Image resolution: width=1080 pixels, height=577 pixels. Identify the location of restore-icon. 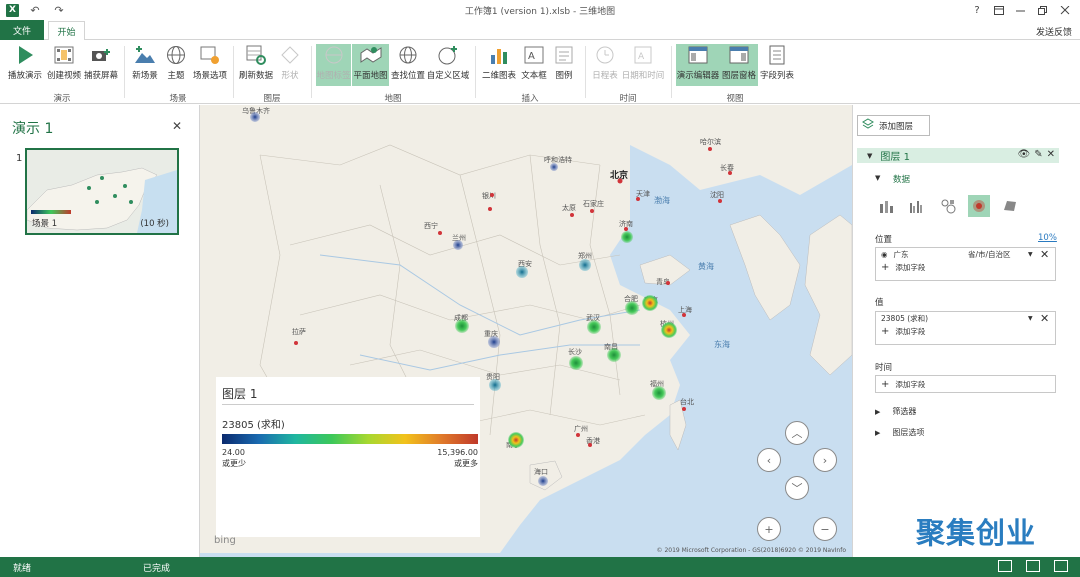
(1043, 10).